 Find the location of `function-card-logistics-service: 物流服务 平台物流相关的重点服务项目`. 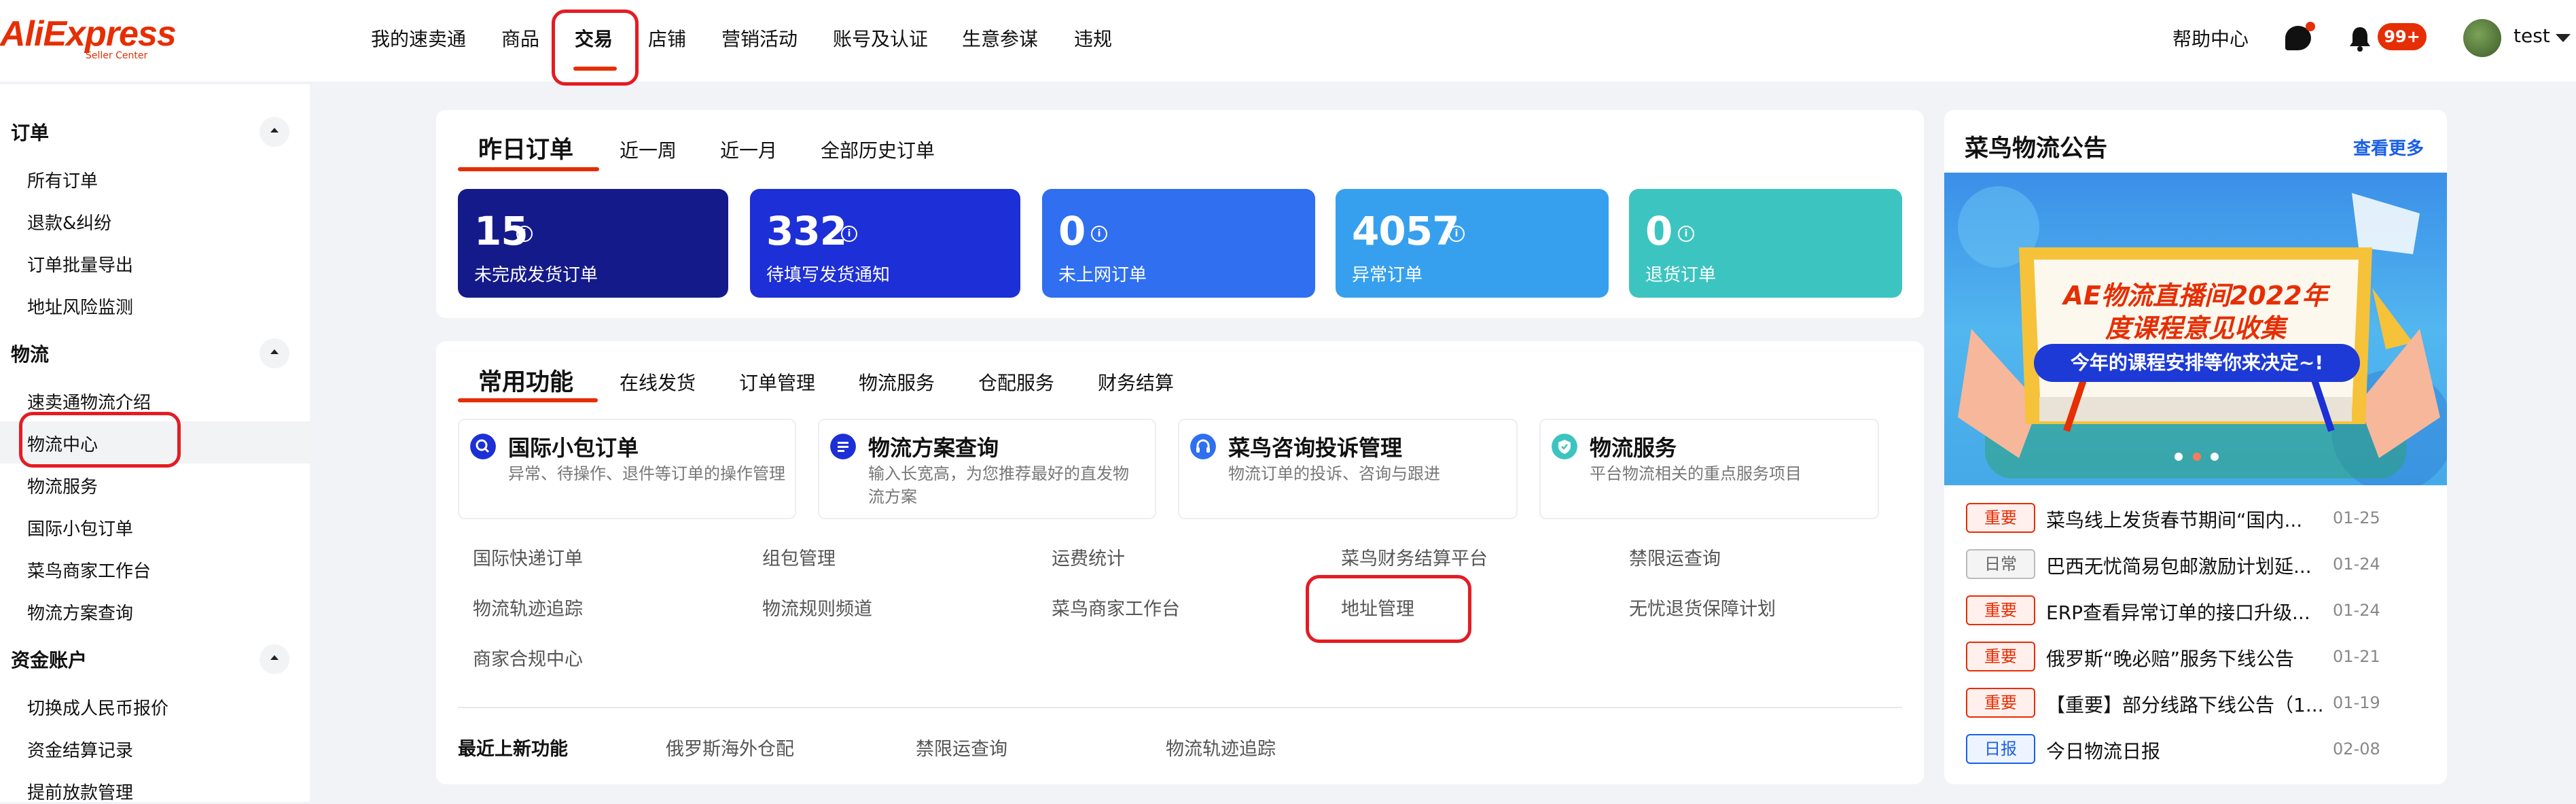

function-card-logistics-service: 物流服务 平台物流相关的重点服务项目 is located at coordinates (1709, 469).